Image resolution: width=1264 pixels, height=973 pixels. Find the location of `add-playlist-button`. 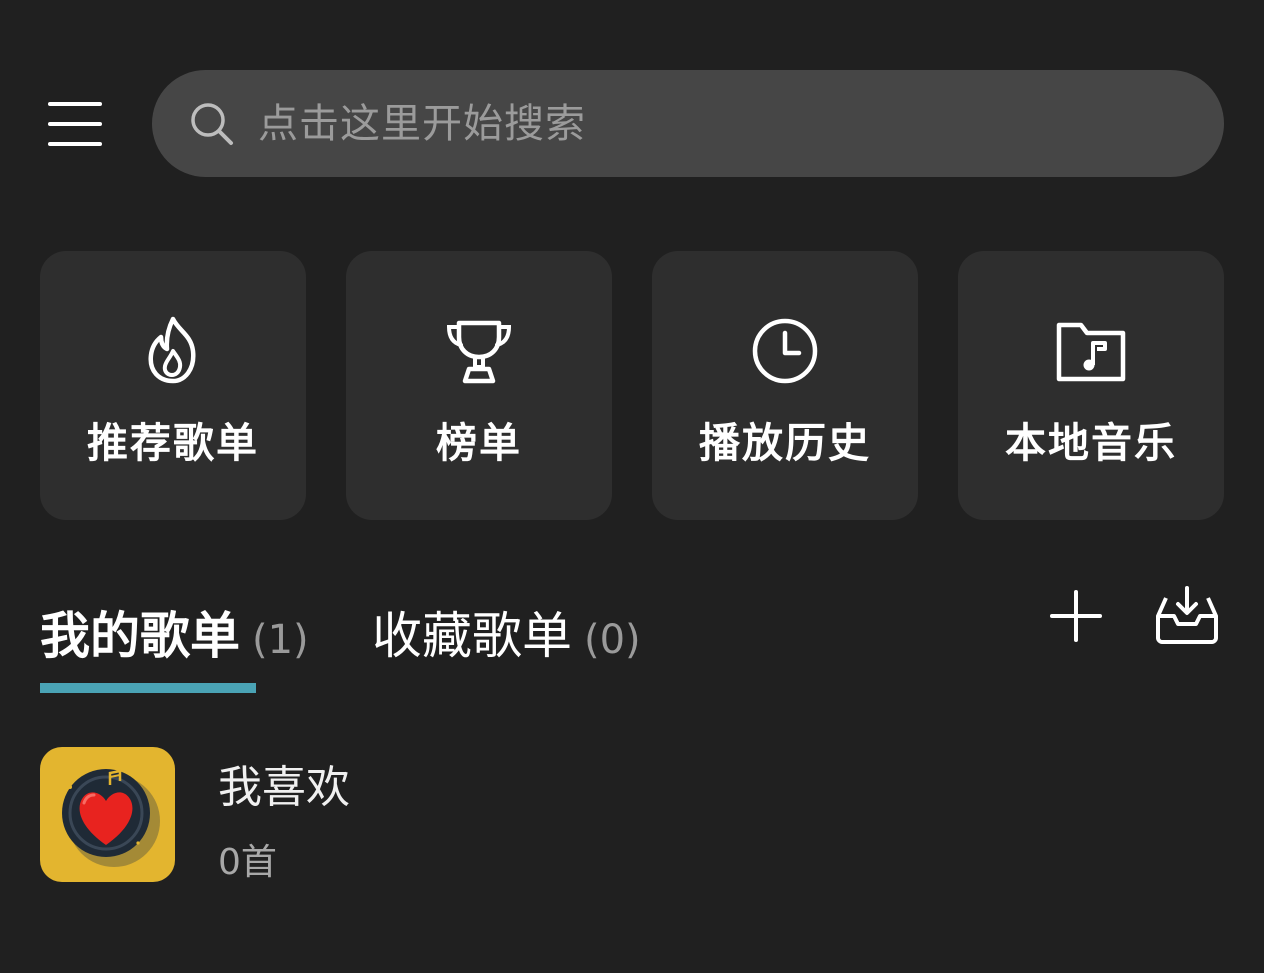

add-playlist-button is located at coordinates (1076, 616).